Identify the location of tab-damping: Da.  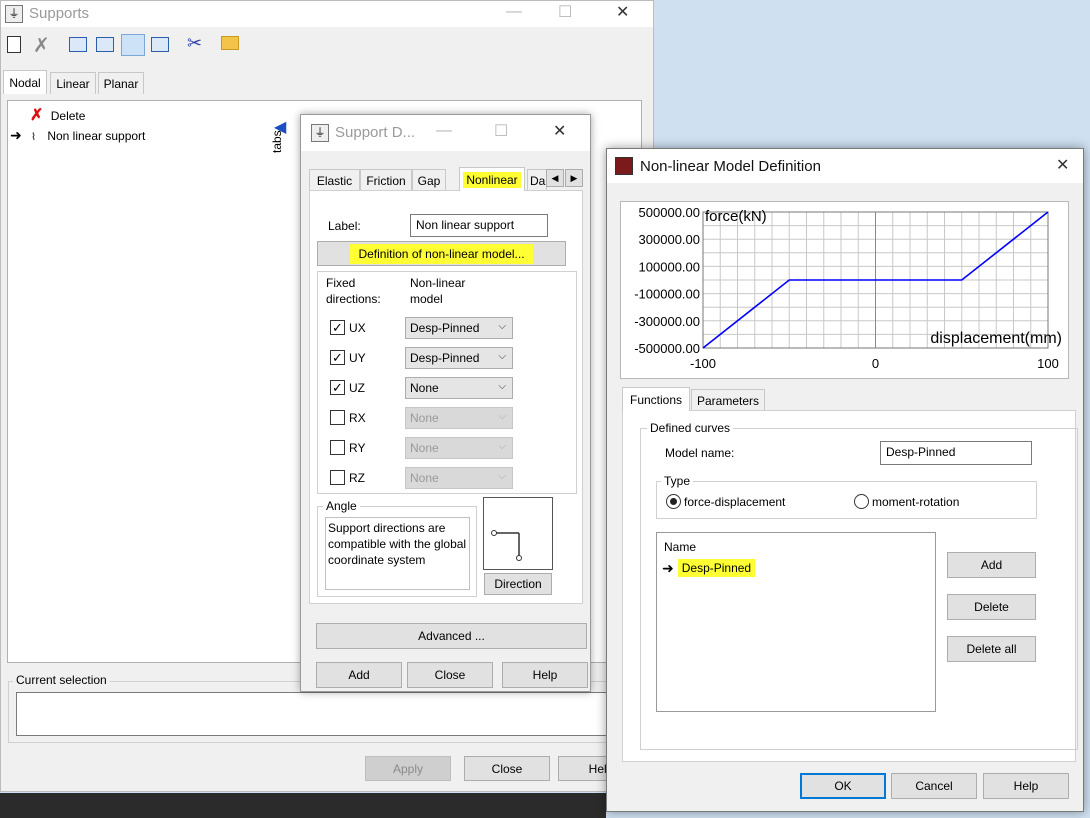
(537, 180).